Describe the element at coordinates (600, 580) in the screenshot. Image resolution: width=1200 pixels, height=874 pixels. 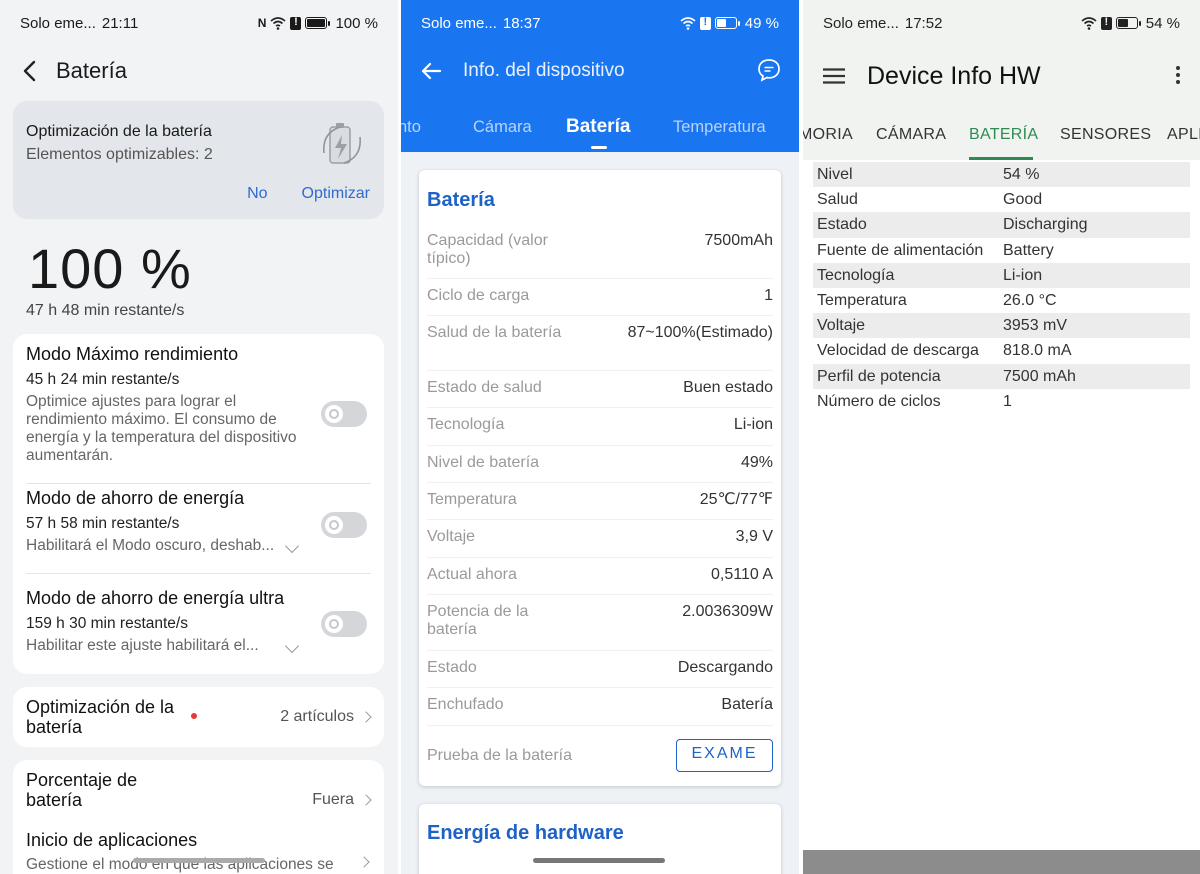
I see `info-row: Actual ahora 0,5110 A` at that location.